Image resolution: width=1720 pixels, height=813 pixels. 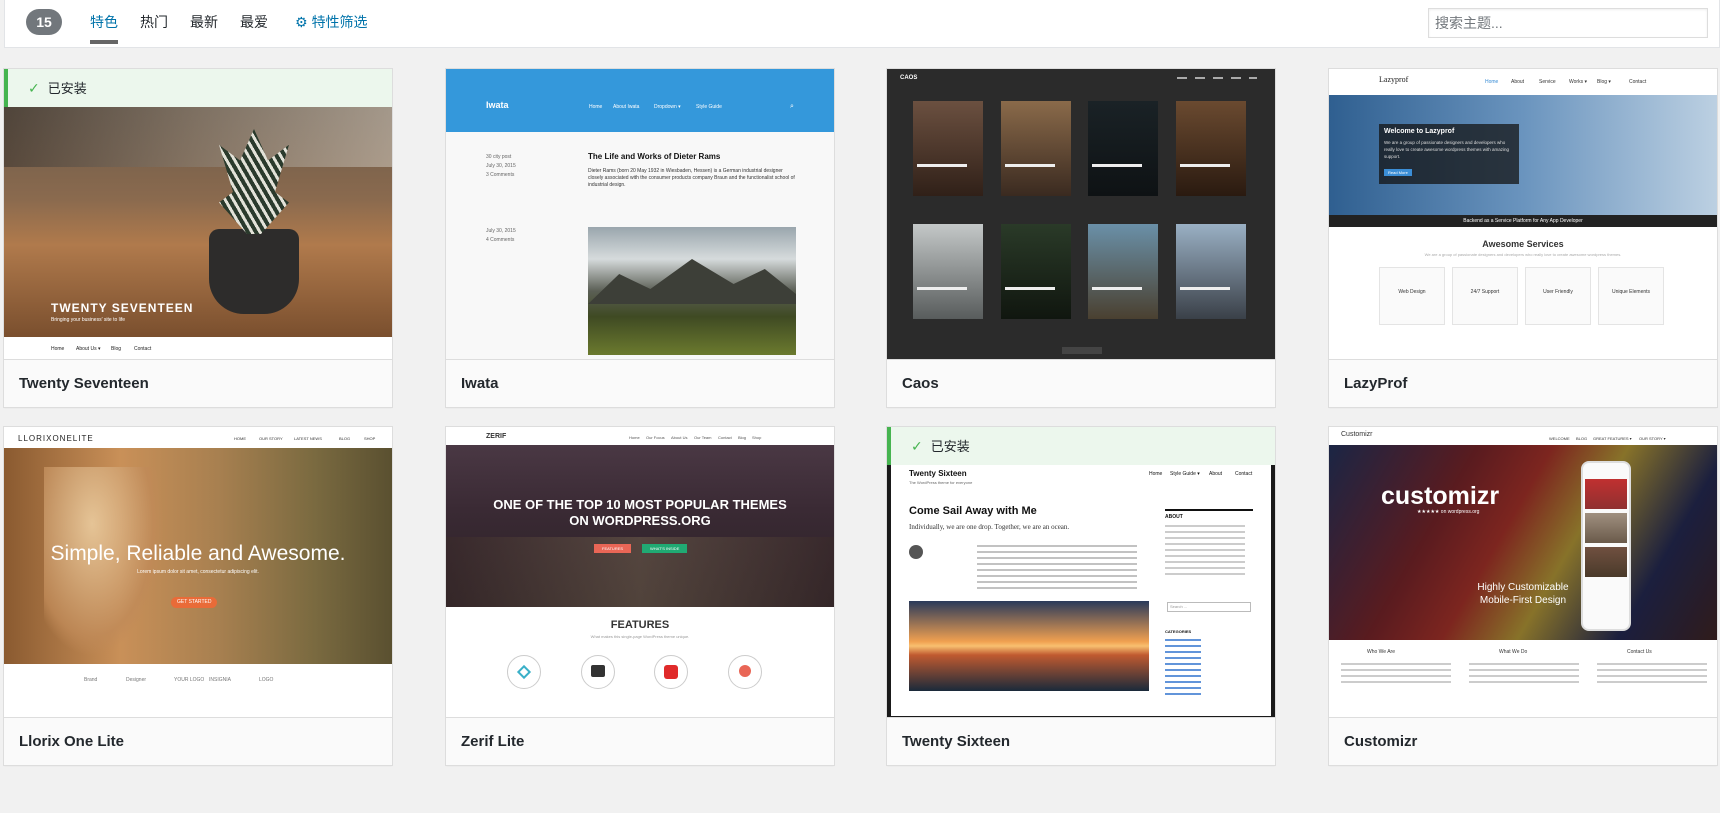 I want to click on shot-nav-3: Dropdown ▾, so click(x=667, y=107).